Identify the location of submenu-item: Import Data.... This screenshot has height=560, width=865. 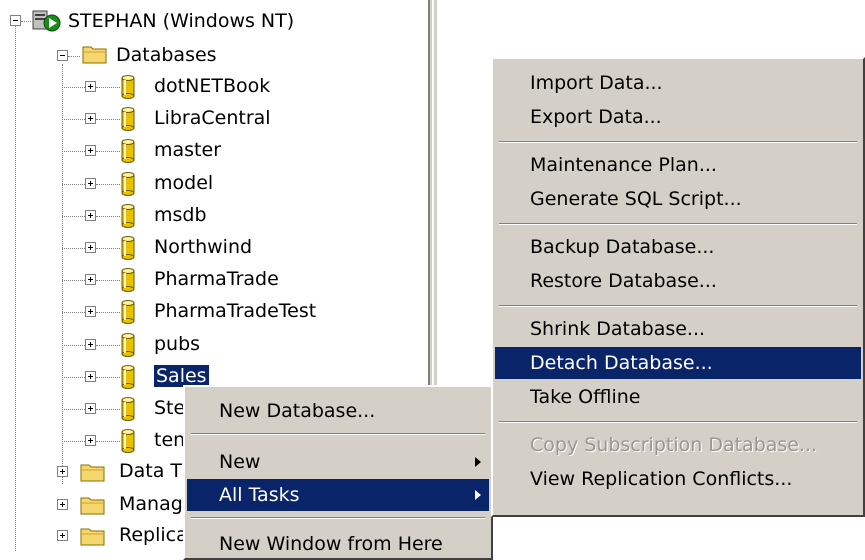
(678, 83).